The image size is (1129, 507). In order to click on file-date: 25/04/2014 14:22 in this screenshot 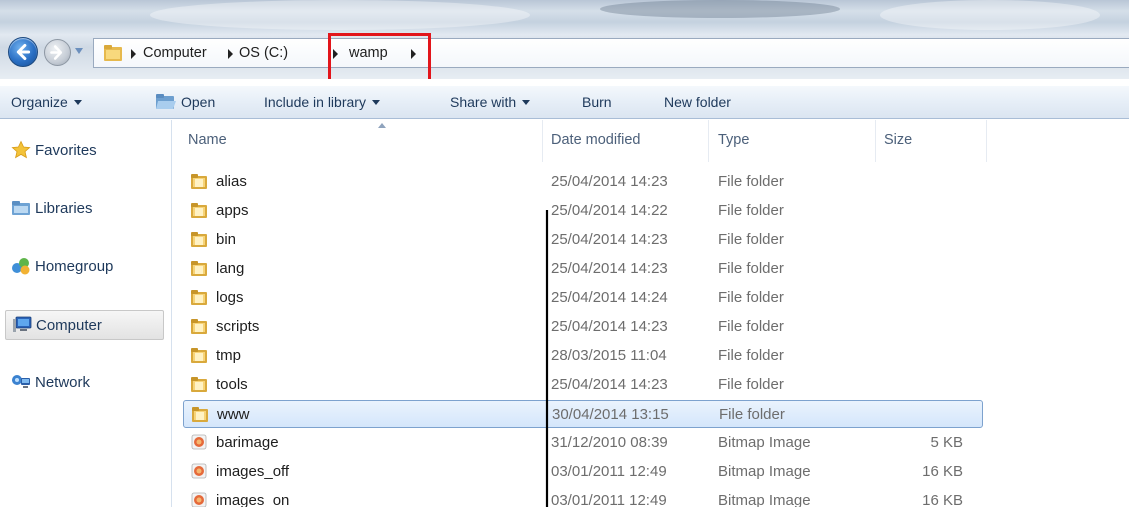, I will do `click(609, 210)`.